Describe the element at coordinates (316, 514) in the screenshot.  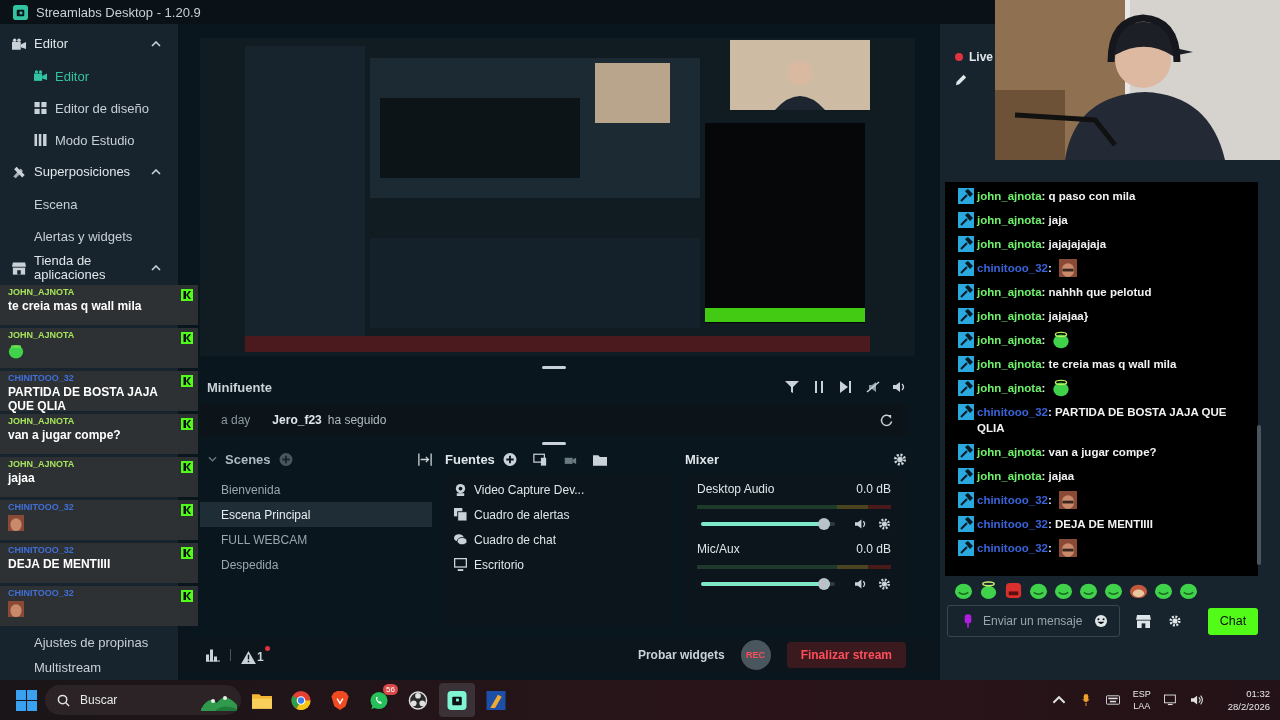
I see `scene-item: Escena Principal` at that location.